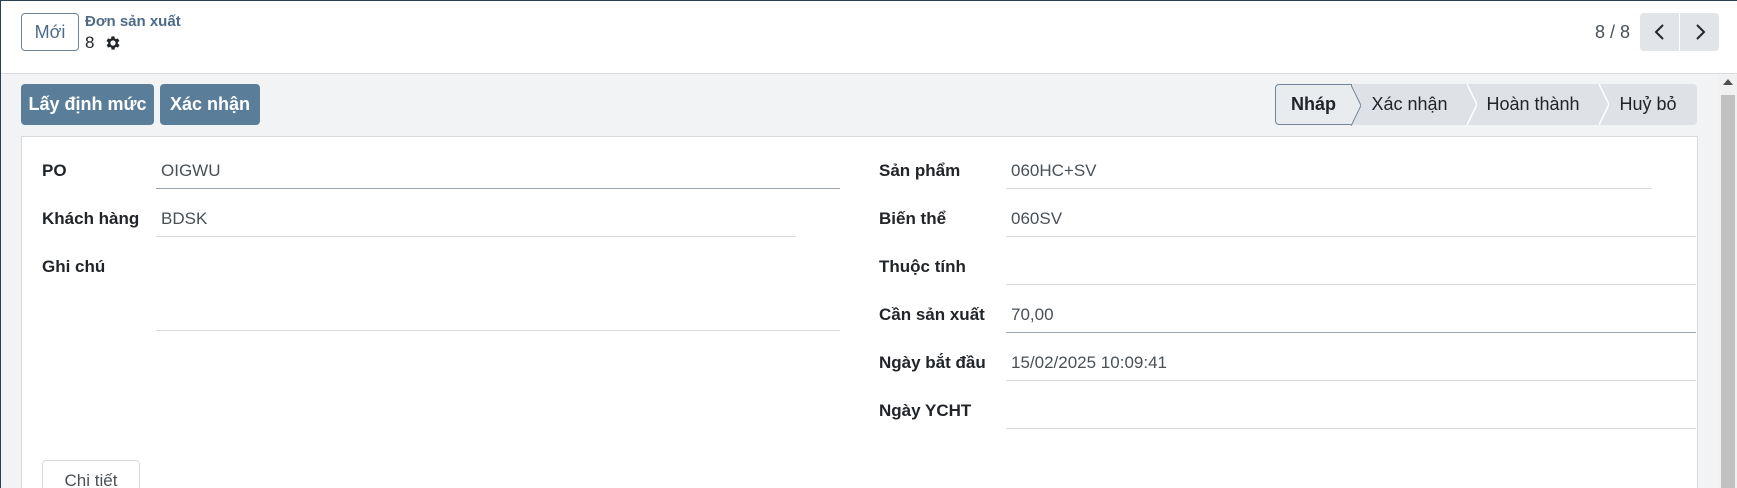 This screenshot has height=488, width=1737. What do you see at coordinates (113, 43) in the screenshot?
I see `gear-icon` at bounding box center [113, 43].